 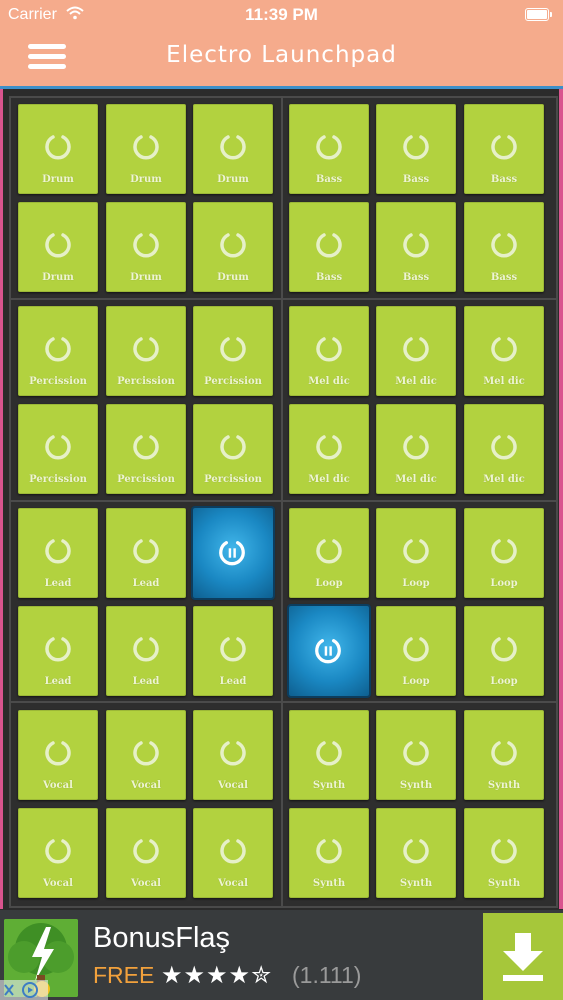 What do you see at coordinates (281, 55) in the screenshot?
I see `page-title: Electro Launchpad` at bounding box center [281, 55].